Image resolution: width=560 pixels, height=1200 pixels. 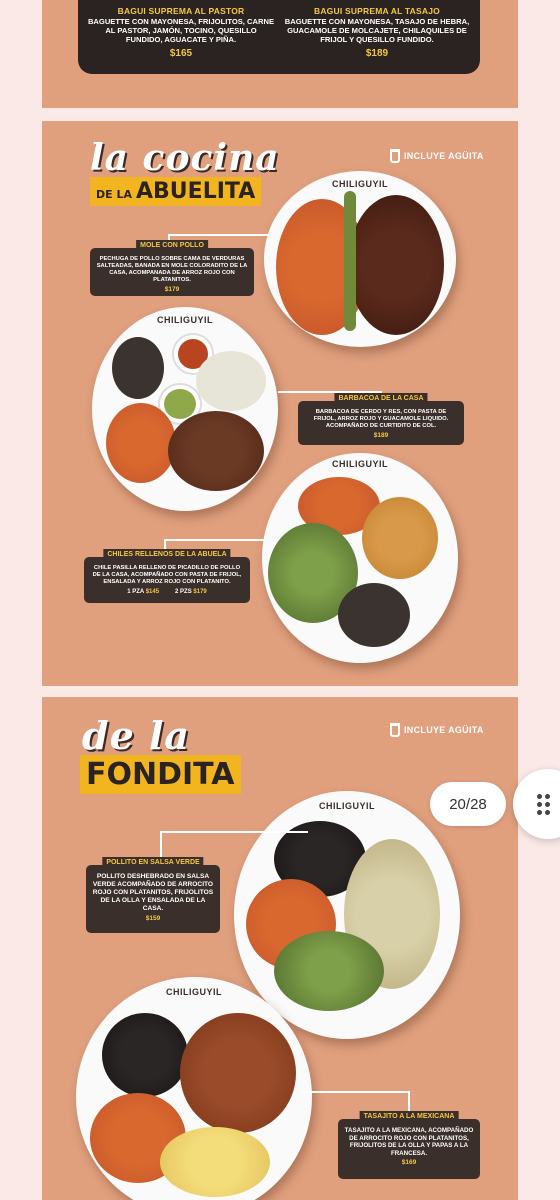 I want to click on plate-tasajito: CHILIGUYIL, so click(x=194, y=1088).